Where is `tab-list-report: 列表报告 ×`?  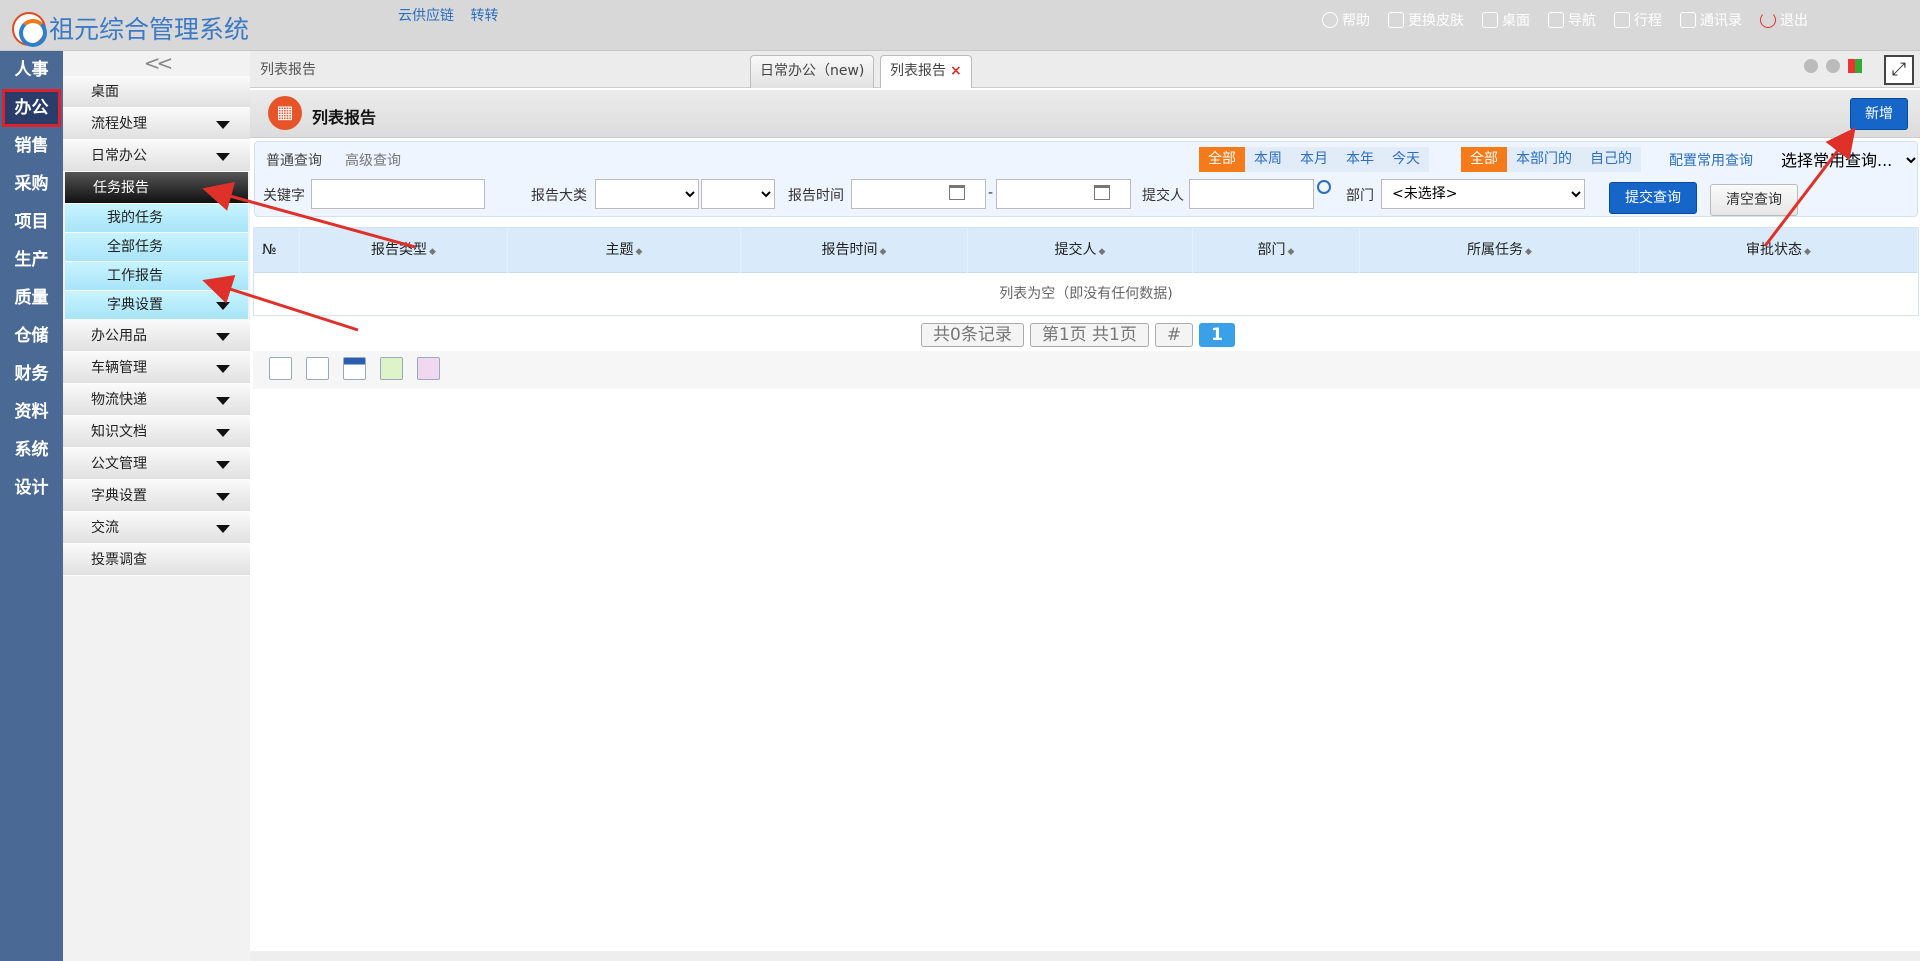 tab-list-report: 列表报告 × is located at coordinates (926, 71).